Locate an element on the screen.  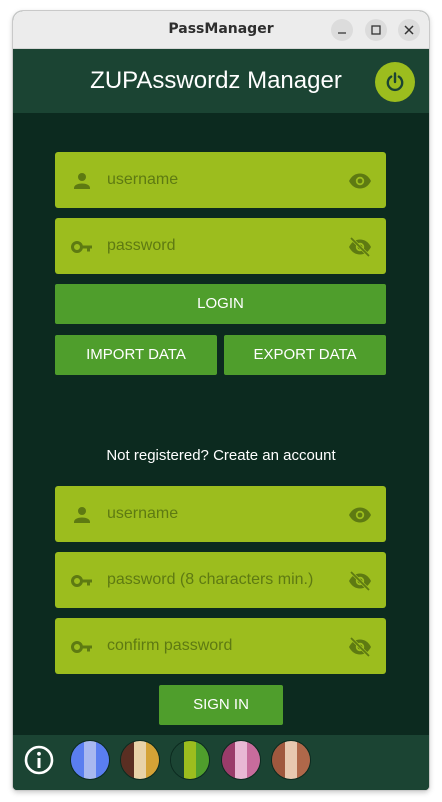
register-confirm-field: confirm password is located at coordinates (220, 646).